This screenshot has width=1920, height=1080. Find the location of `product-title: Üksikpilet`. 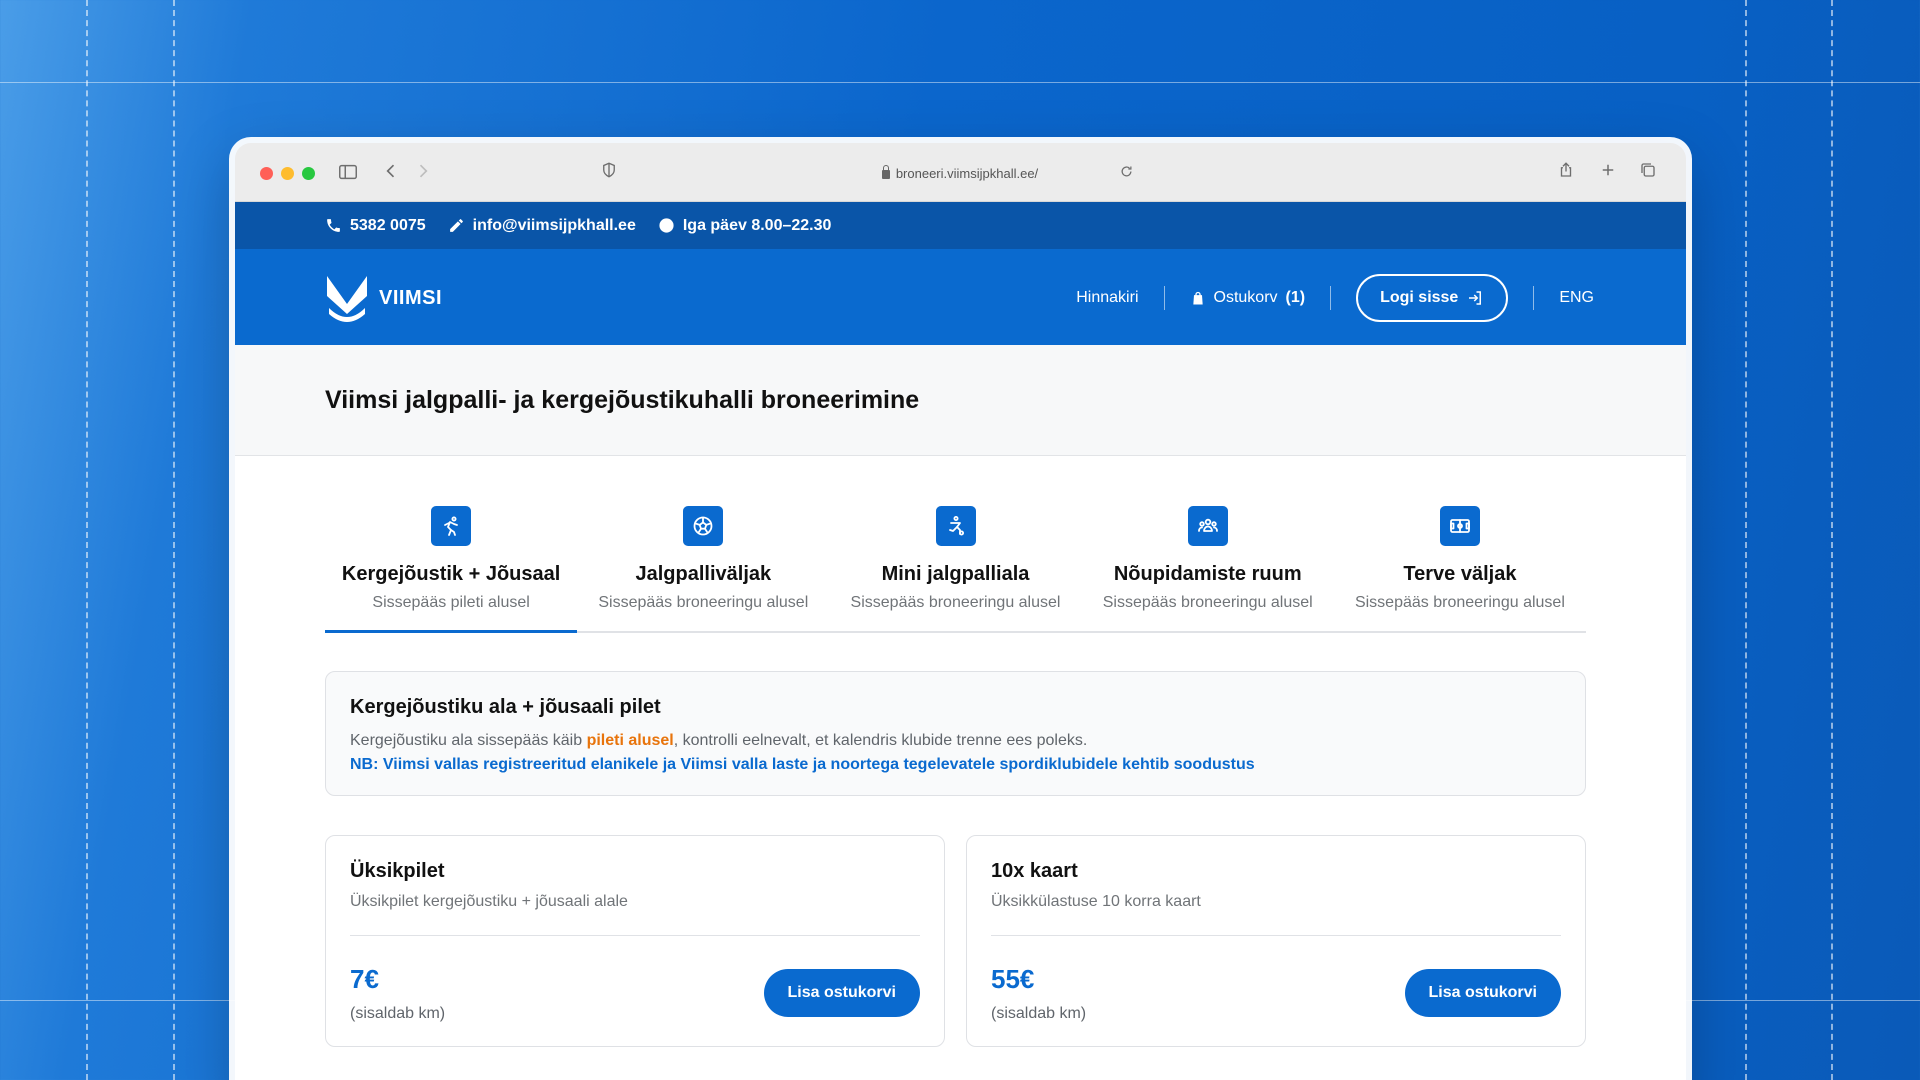

product-title: Üksikpilet is located at coordinates (397, 871).